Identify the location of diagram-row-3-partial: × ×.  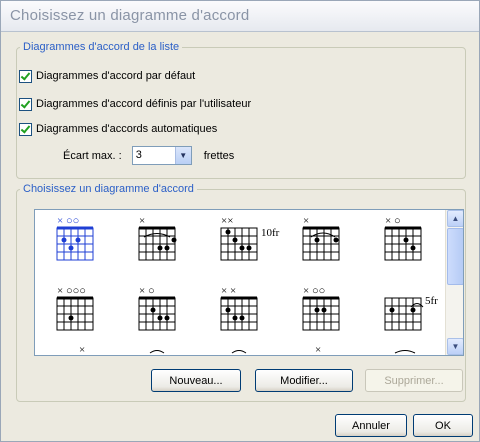
(247, 349).